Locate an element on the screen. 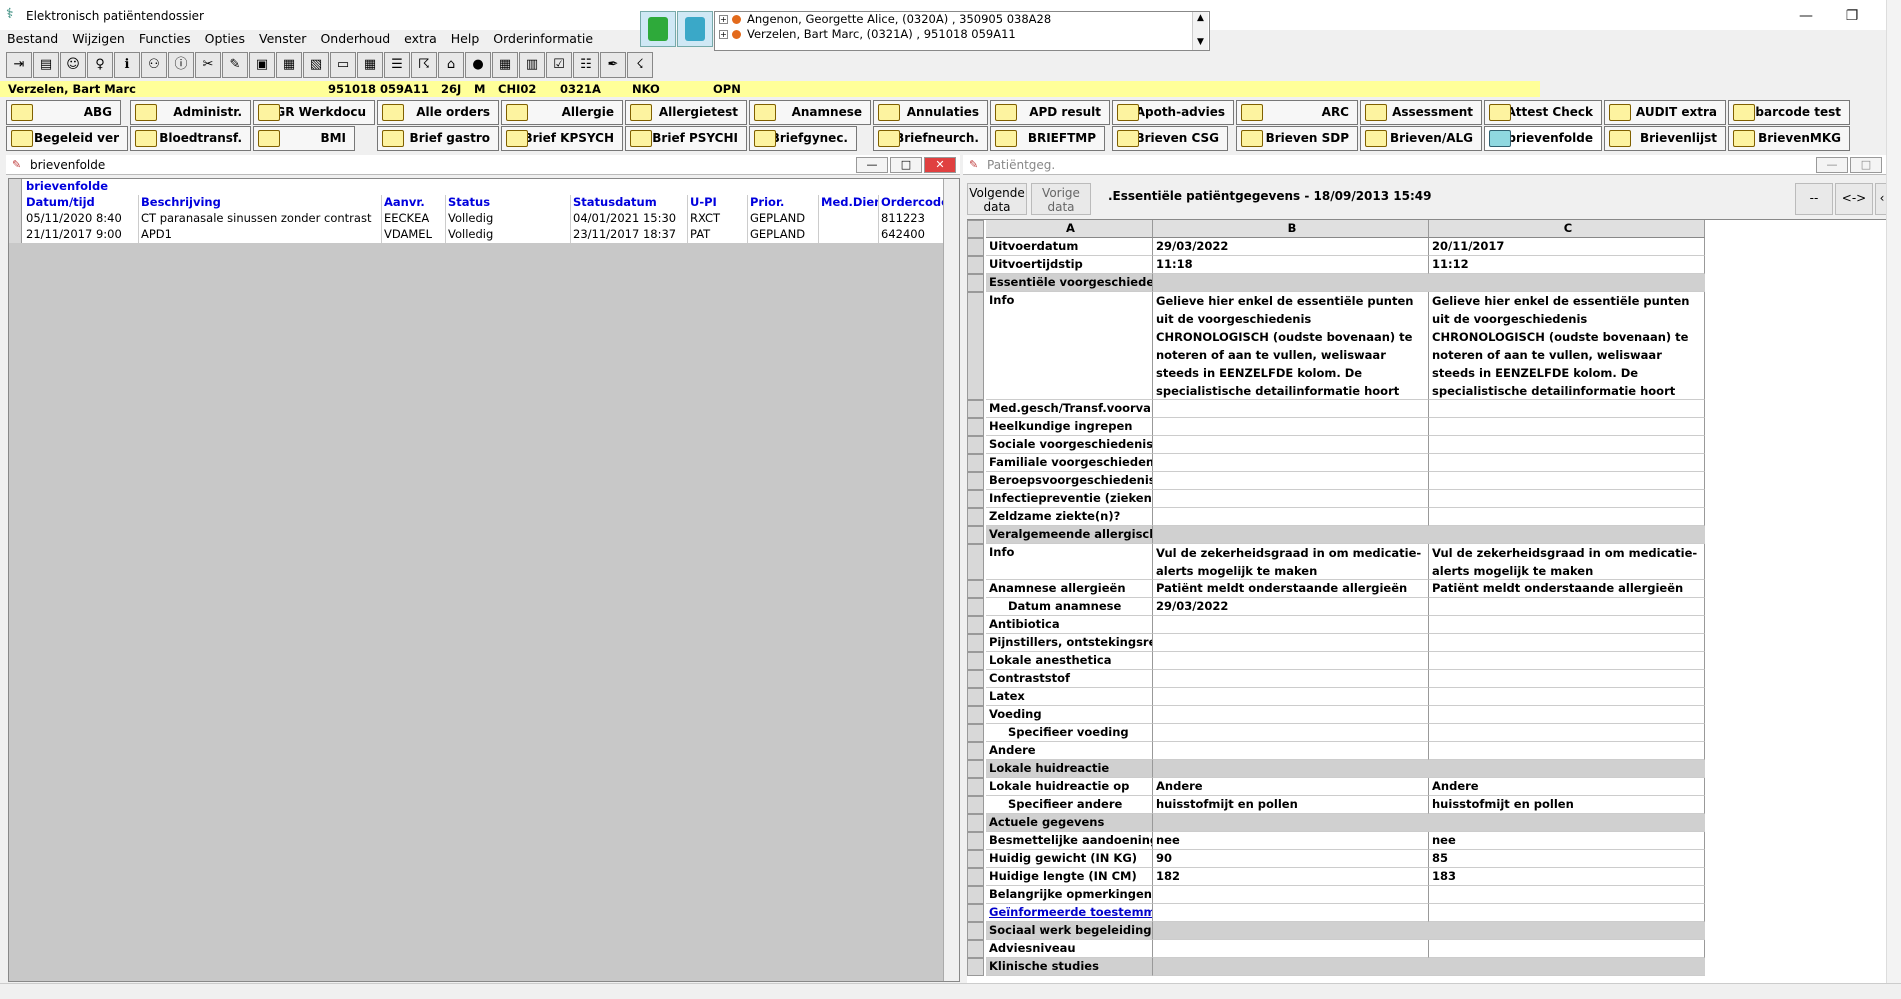 This screenshot has width=1901, height=999. grid-row: Voeding is located at coordinates (1337, 715).